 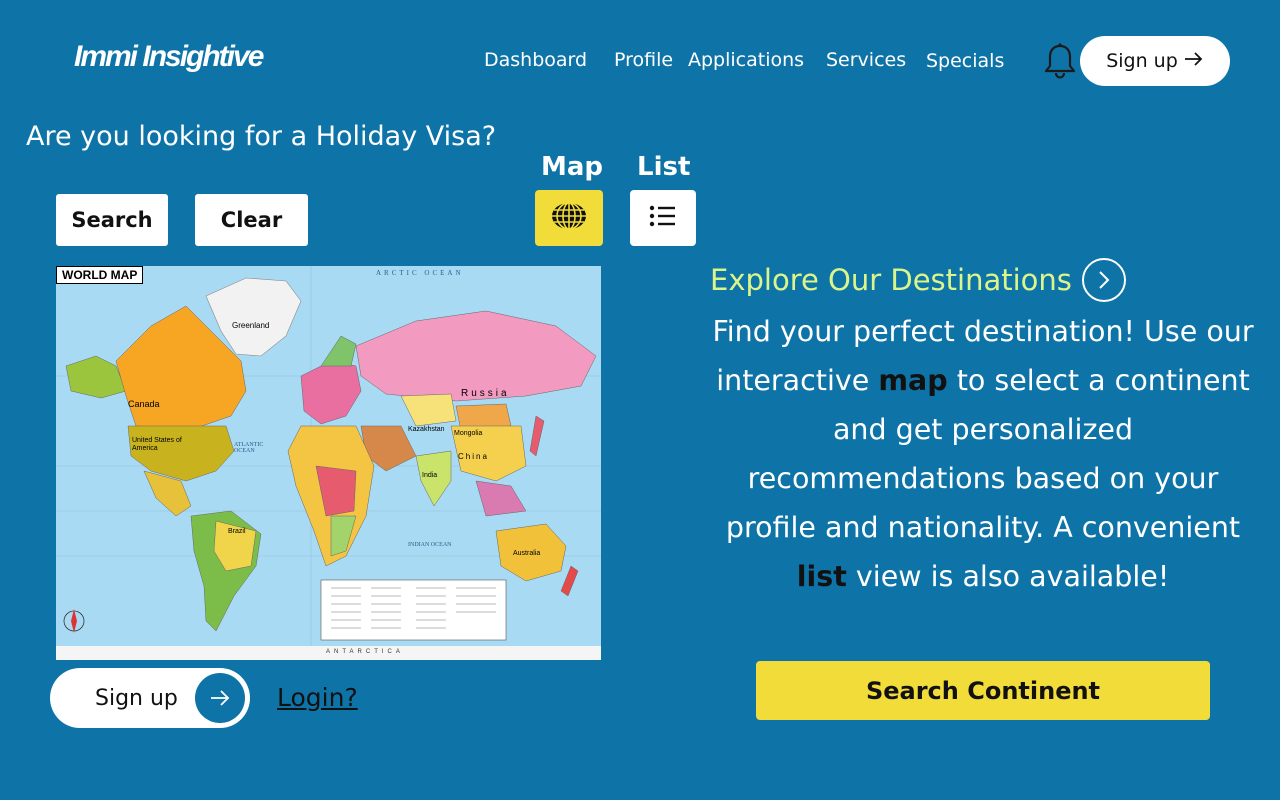 I want to click on map-label-brazil: Brazil, so click(x=237, y=531).